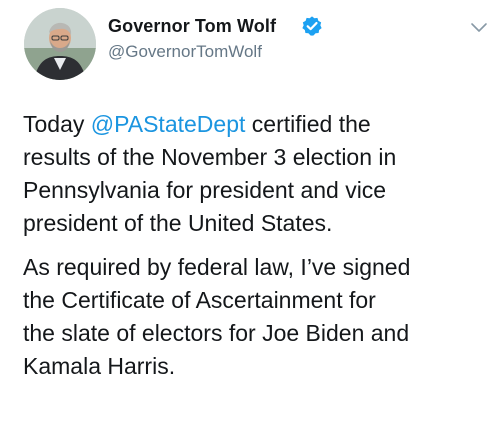  What do you see at coordinates (308, 124) in the screenshot?
I see `tweet-text-segment: certified the` at bounding box center [308, 124].